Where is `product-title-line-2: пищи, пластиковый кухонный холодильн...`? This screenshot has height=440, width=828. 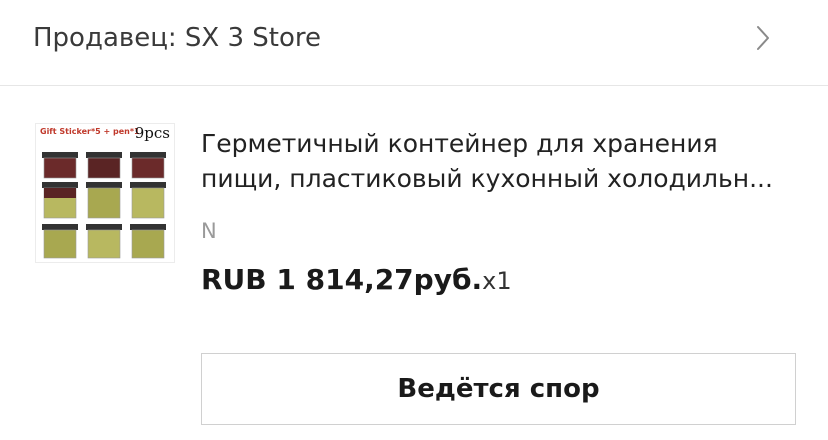 product-title-line-2: пищи, пластиковый кухонный холодильн... is located at coordinates (487, 178).